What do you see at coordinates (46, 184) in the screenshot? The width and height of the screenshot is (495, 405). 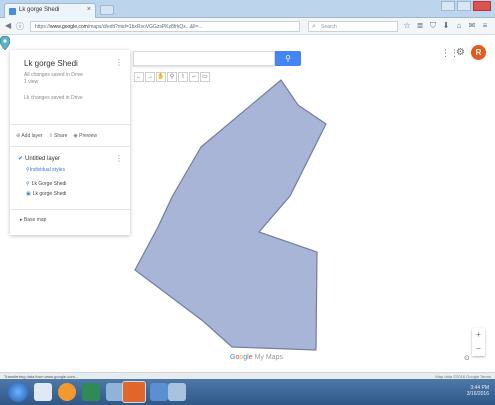 I see `layer-item: ⚲ Lk Gorge Shedi` at bounding box center [46, 184].